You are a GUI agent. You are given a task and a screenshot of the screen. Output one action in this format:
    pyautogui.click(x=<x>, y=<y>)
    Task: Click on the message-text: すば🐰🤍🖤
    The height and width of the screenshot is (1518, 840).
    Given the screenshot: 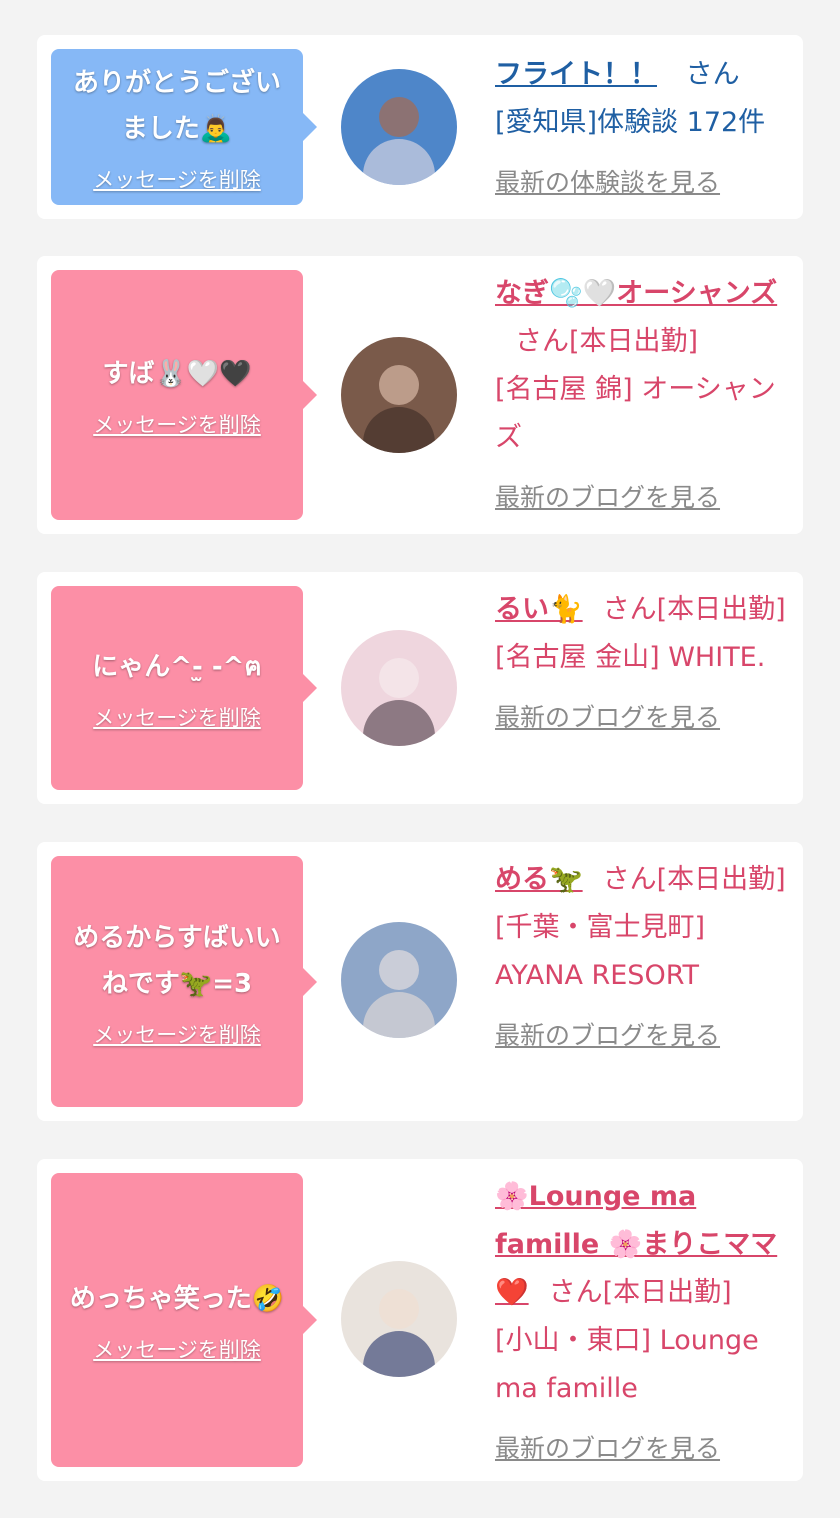 What is the action you would take?
    pyautogui.click(x=177, y=374)
    